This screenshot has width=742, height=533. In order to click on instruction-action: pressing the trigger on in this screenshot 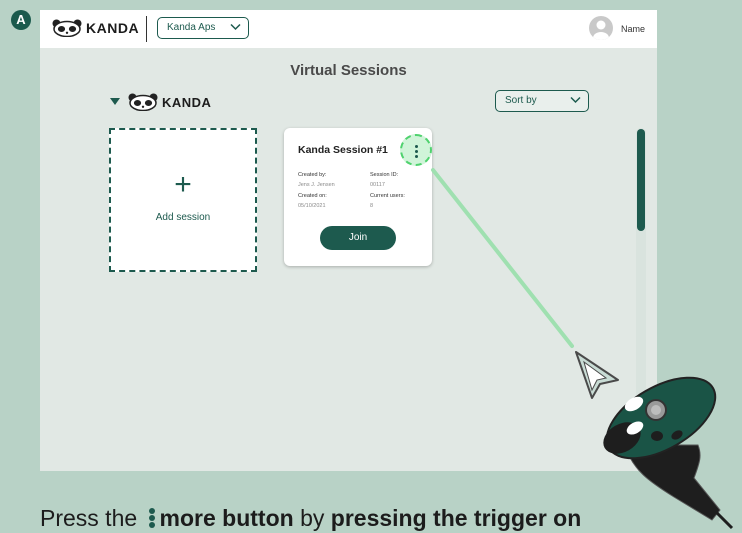, I will do `click(456, 518)`.